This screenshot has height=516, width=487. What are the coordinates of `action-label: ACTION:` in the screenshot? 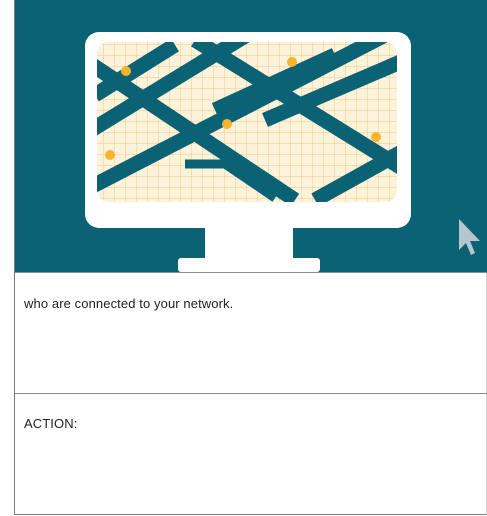 It's located at (51, 423).